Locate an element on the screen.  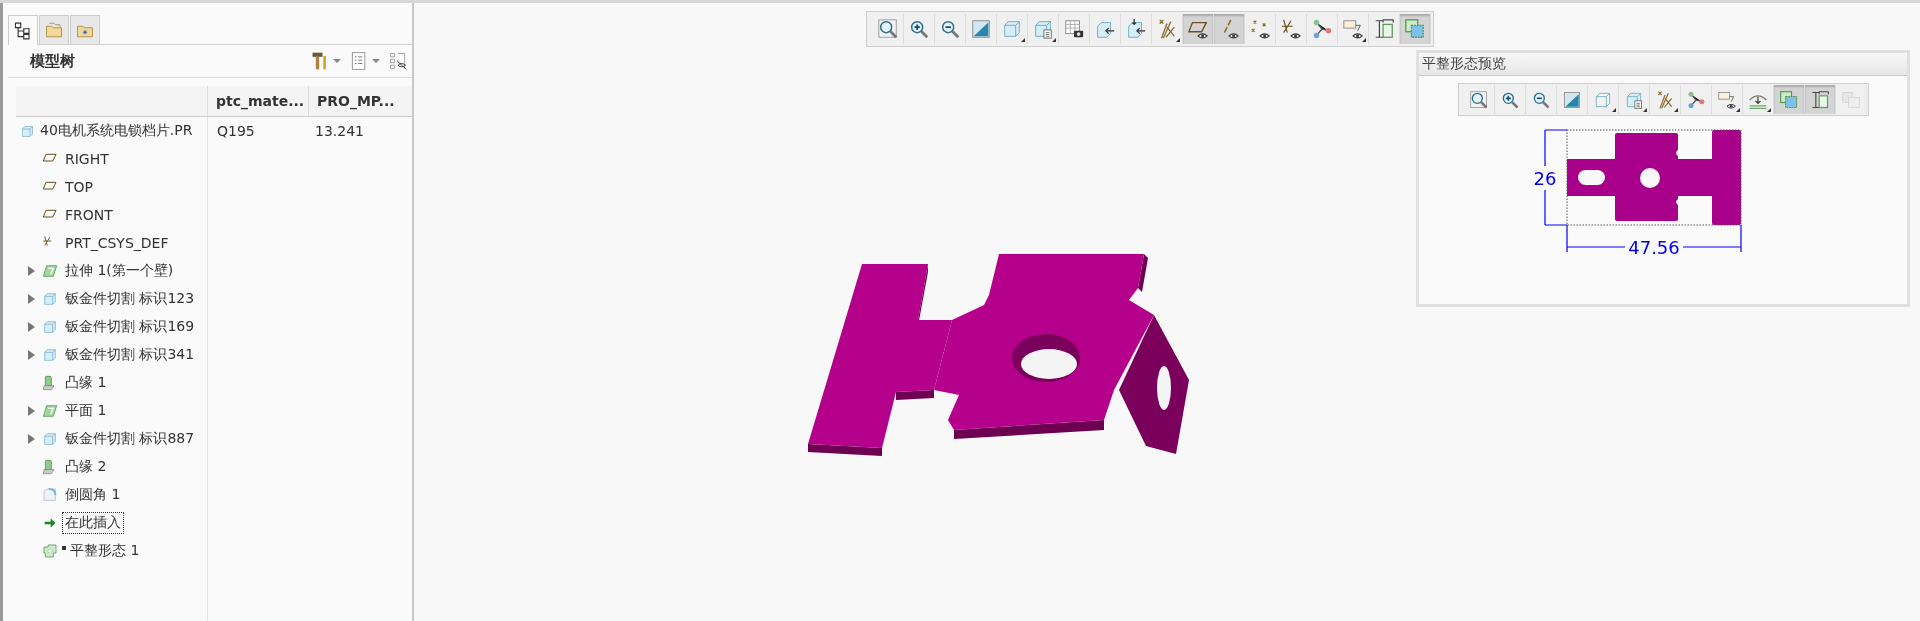
tree-icon is located at coordinates (23, 30).